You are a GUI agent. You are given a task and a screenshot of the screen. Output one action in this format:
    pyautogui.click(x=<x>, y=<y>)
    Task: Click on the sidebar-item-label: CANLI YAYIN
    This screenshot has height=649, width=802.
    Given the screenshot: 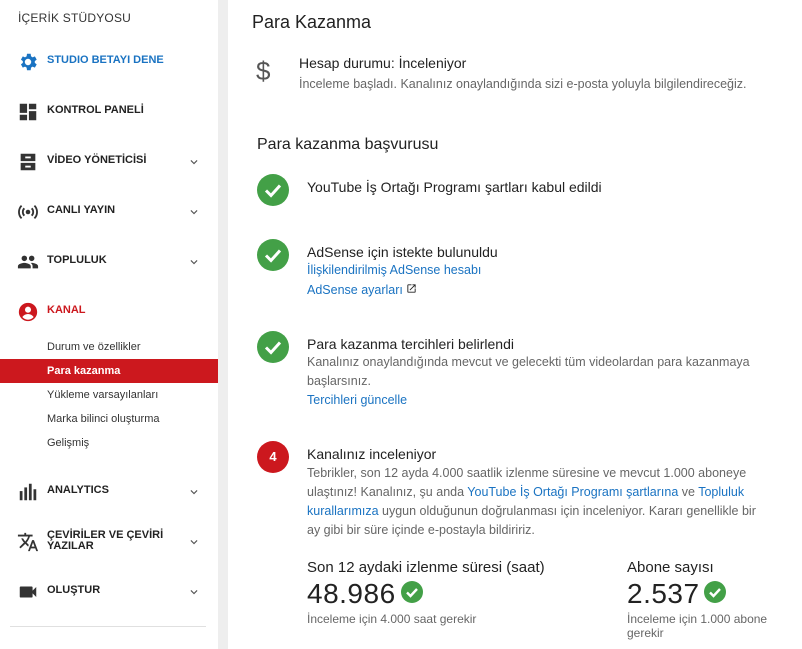 What is the action you would take?
    pyautogui.click(x=81, y=210)
    